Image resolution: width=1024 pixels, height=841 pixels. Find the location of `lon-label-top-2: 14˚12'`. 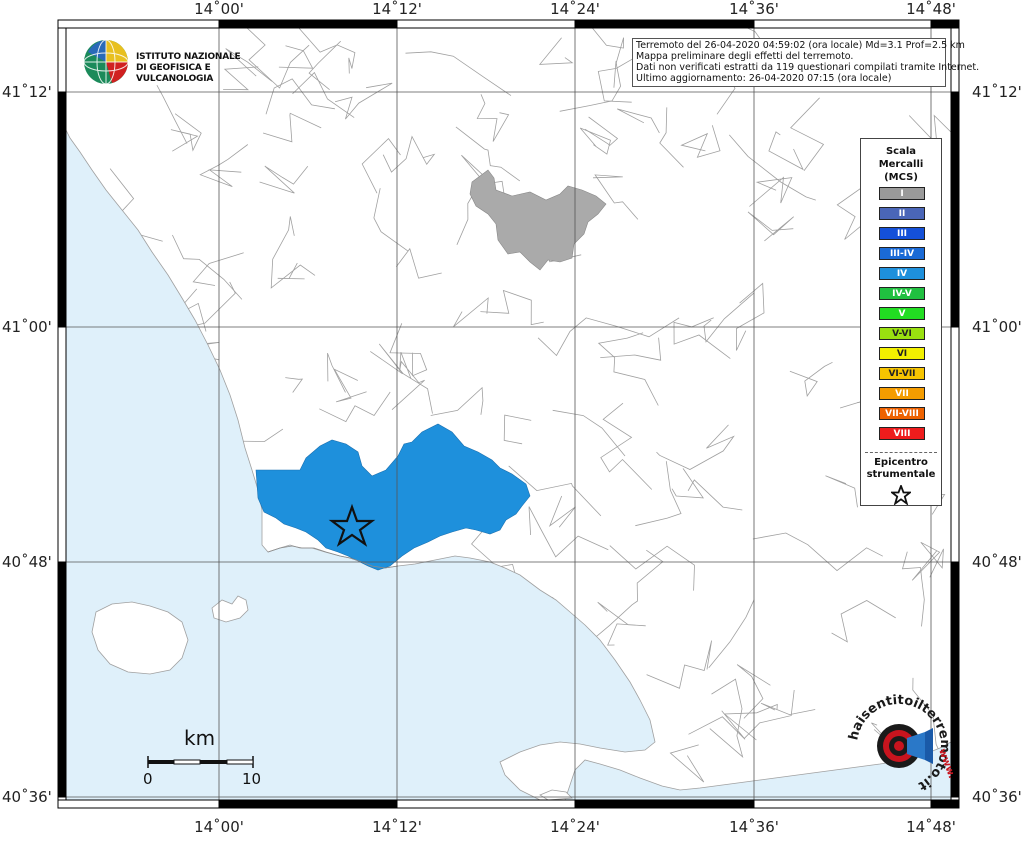

lon-label-top-2: 14˚12' is located at coordinates (397, 9).